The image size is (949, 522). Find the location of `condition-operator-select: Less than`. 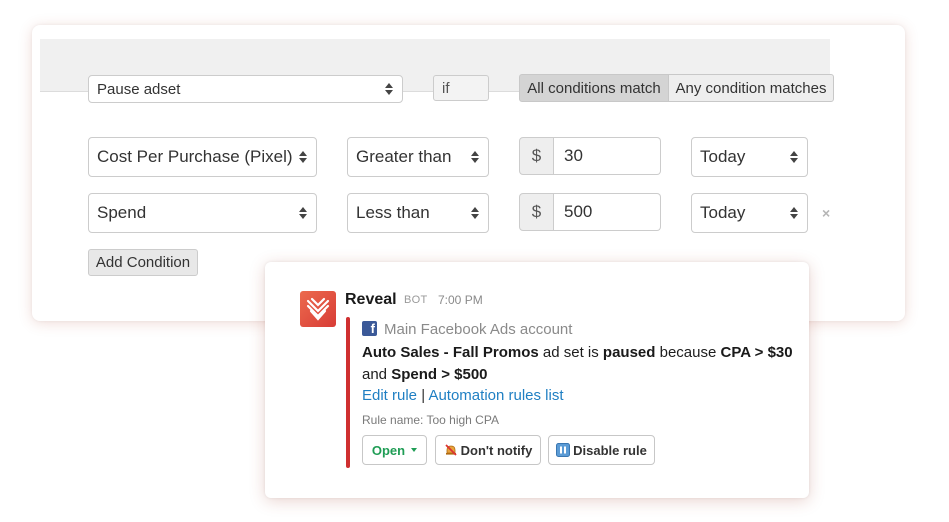

condition-operator-select: Less than is located at coordinates (418, 213).